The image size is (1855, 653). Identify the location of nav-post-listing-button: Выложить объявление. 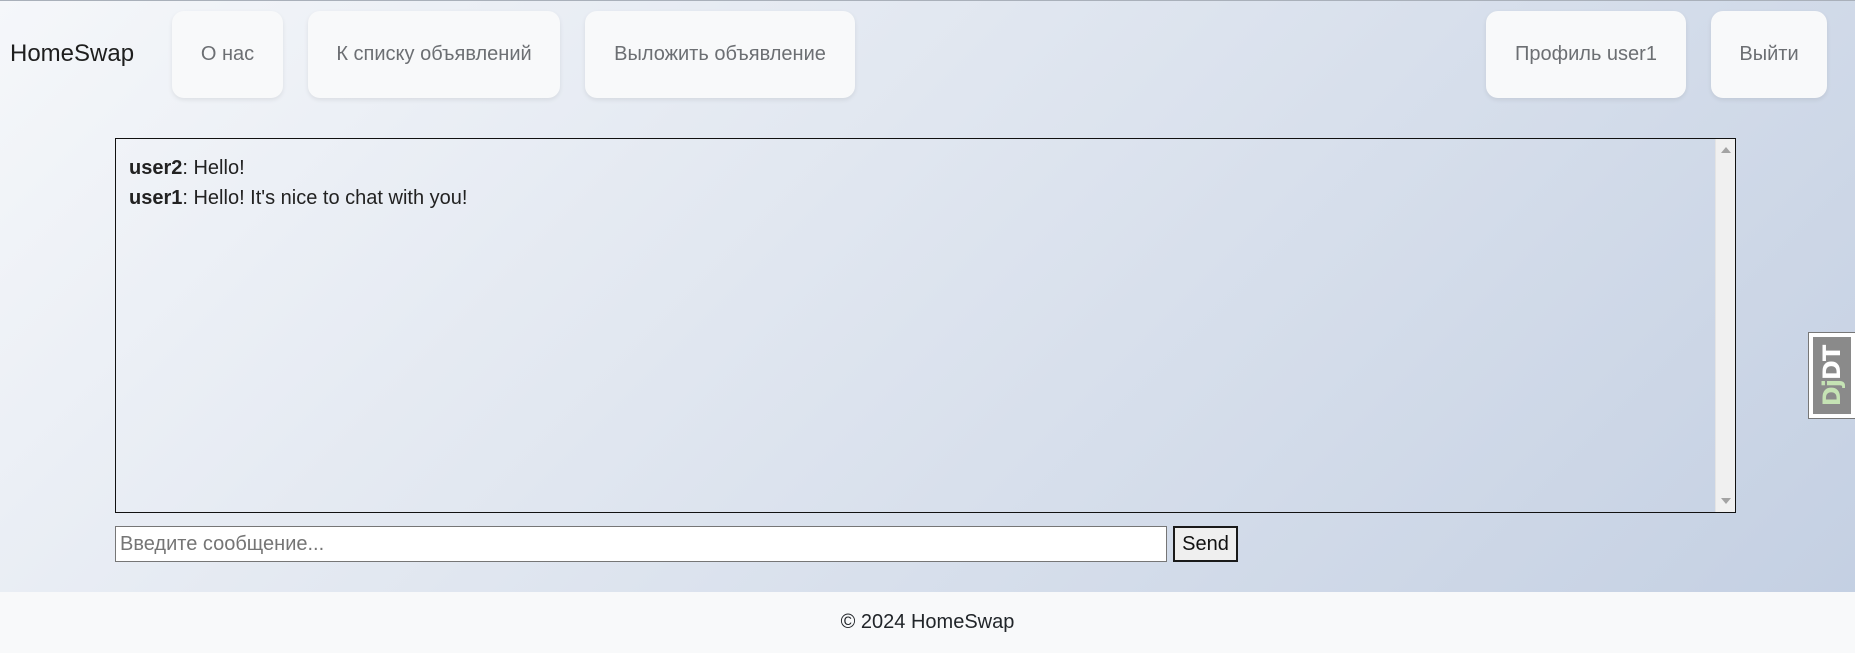
(720, 54).